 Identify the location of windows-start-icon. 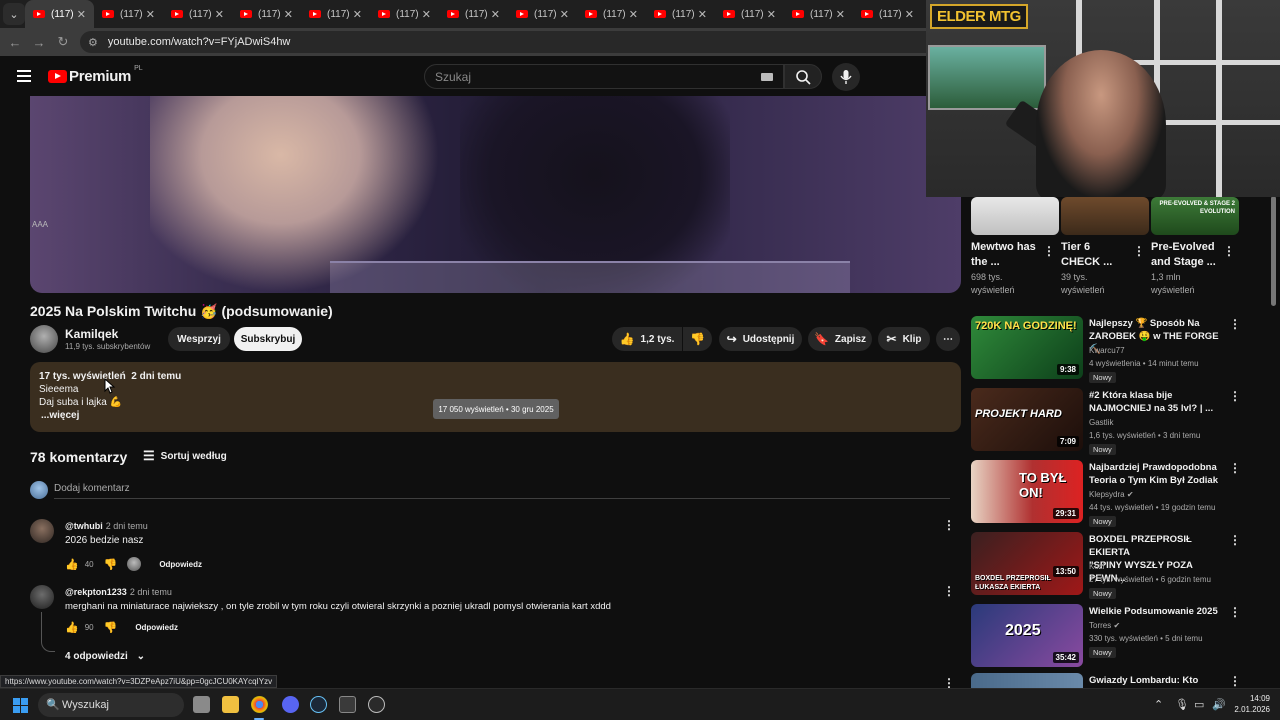
(20, 705).